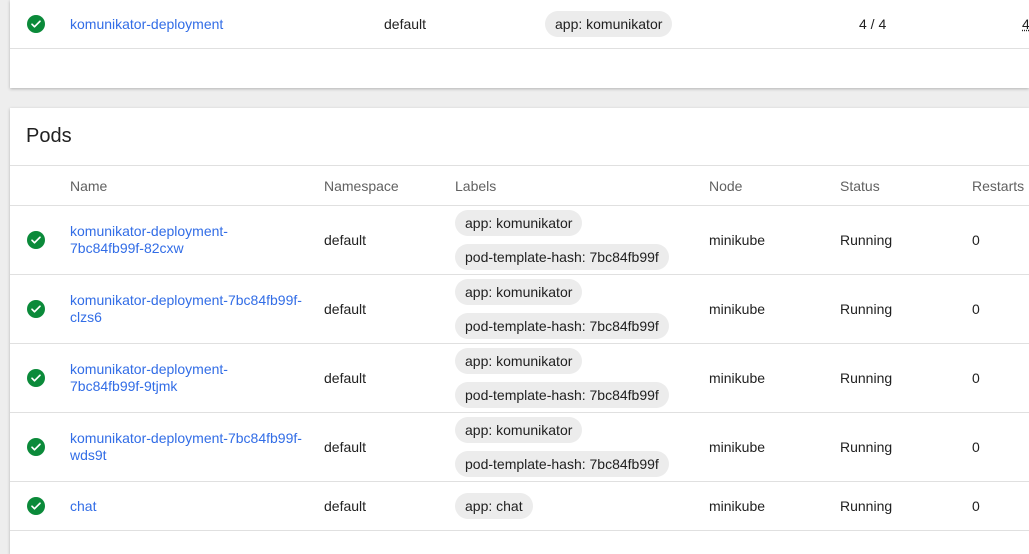 This screenshot has width=1029, height=554. Describe the element at coordinates (361, 185) in the screenshot. I see `column-header-namespace: Namespace` at that location.